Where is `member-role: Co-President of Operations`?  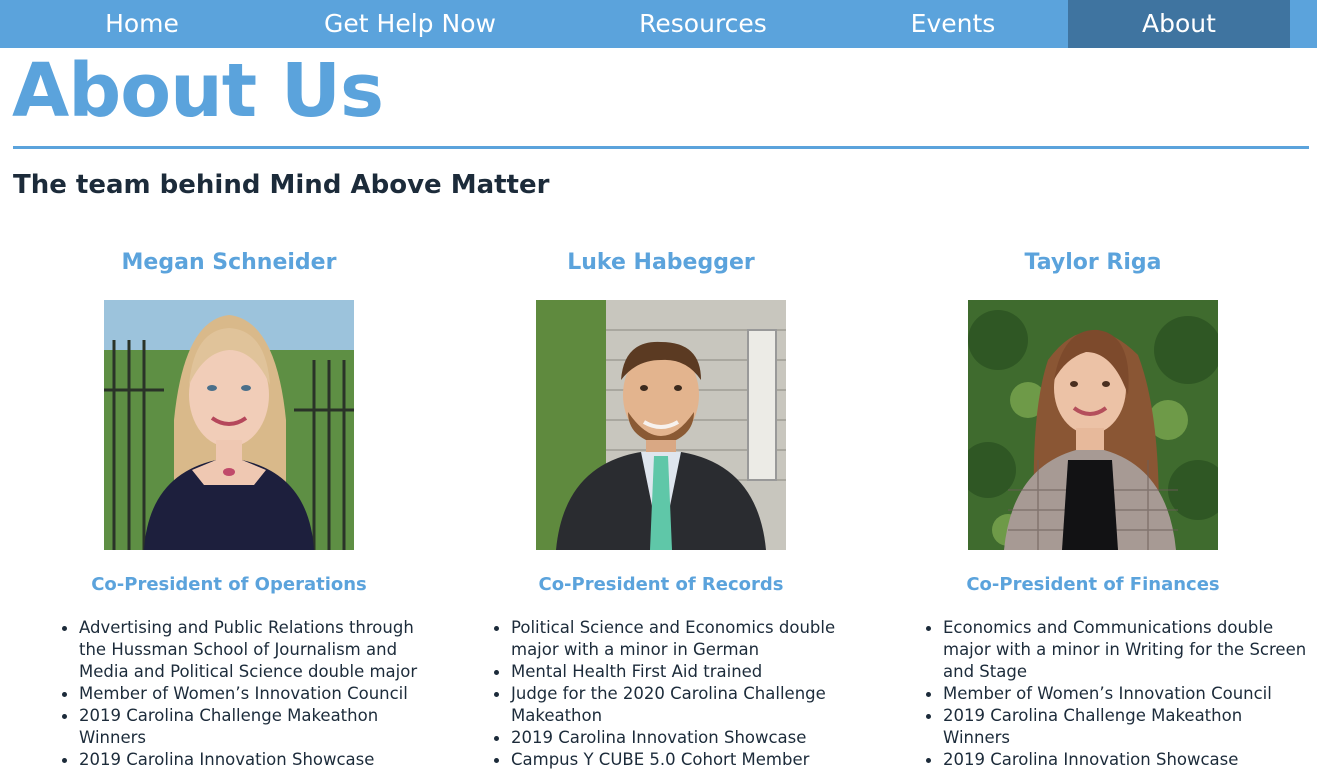
member-role: Co-President of Operations is located at coordinates (229, 584).